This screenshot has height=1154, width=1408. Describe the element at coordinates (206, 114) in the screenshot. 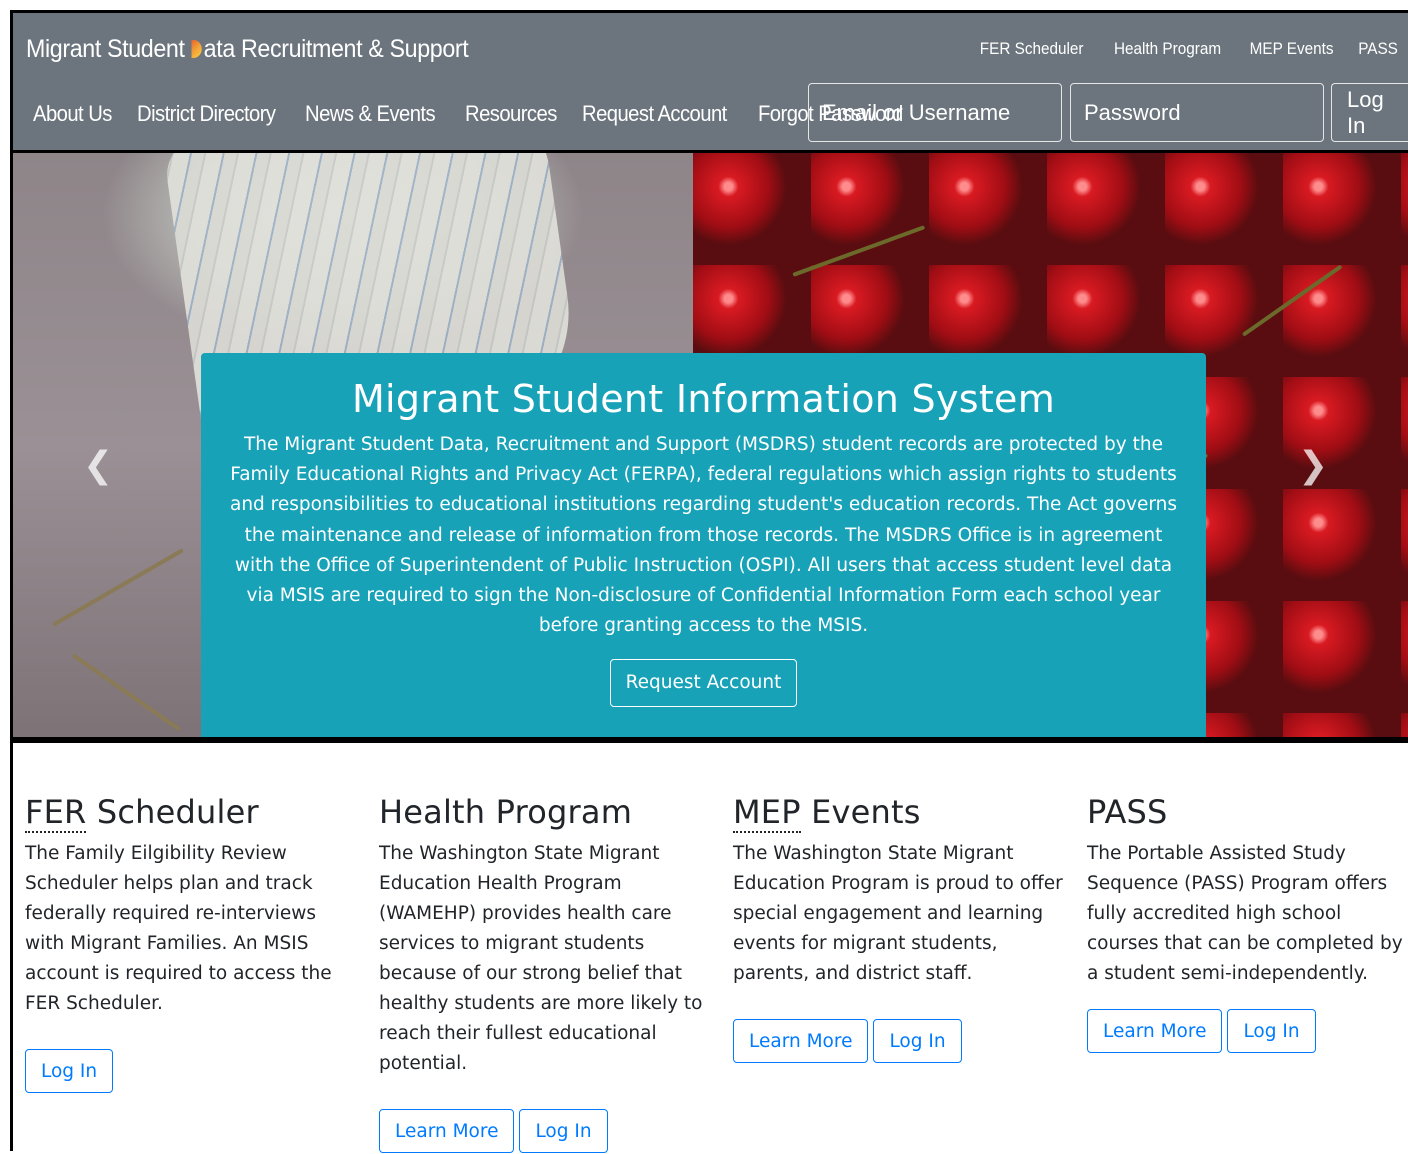

I see `nav-district-directory: District Directory` at that location.